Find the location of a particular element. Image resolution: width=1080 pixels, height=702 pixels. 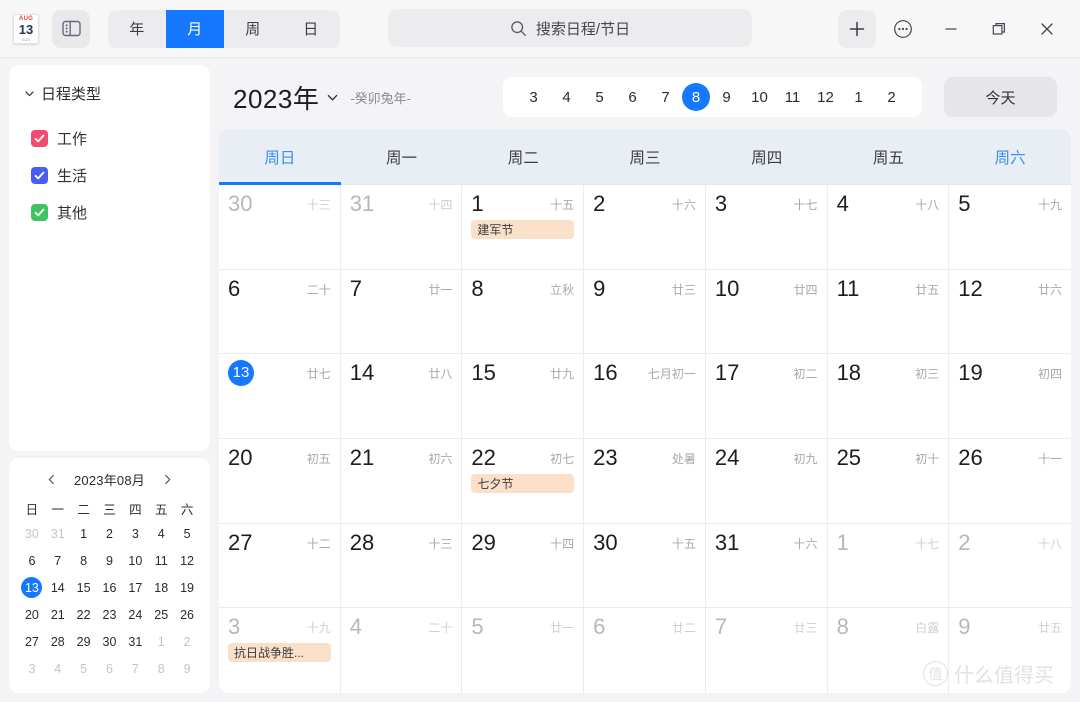

day-cell: 21 初六 is located at coordinates (401, 481).